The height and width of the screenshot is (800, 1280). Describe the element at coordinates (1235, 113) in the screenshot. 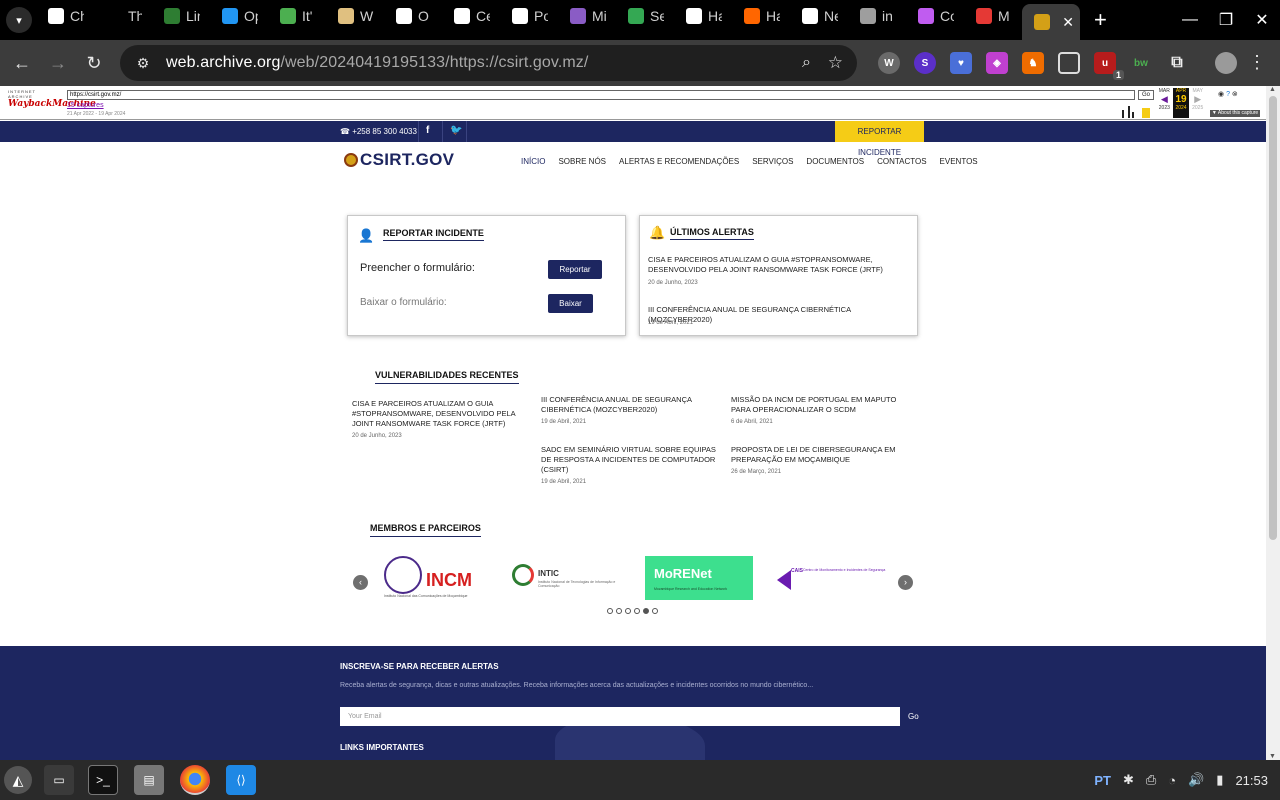

I see `wayback-about-capture: ▼ About this capture` at that location.